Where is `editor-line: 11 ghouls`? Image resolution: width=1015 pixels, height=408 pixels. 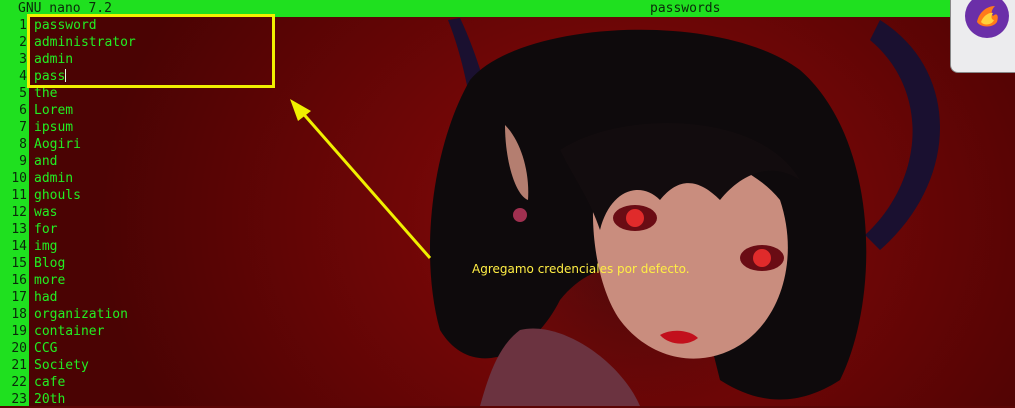
editor-line: 11 ghouls is located at coordinates (150, 195).